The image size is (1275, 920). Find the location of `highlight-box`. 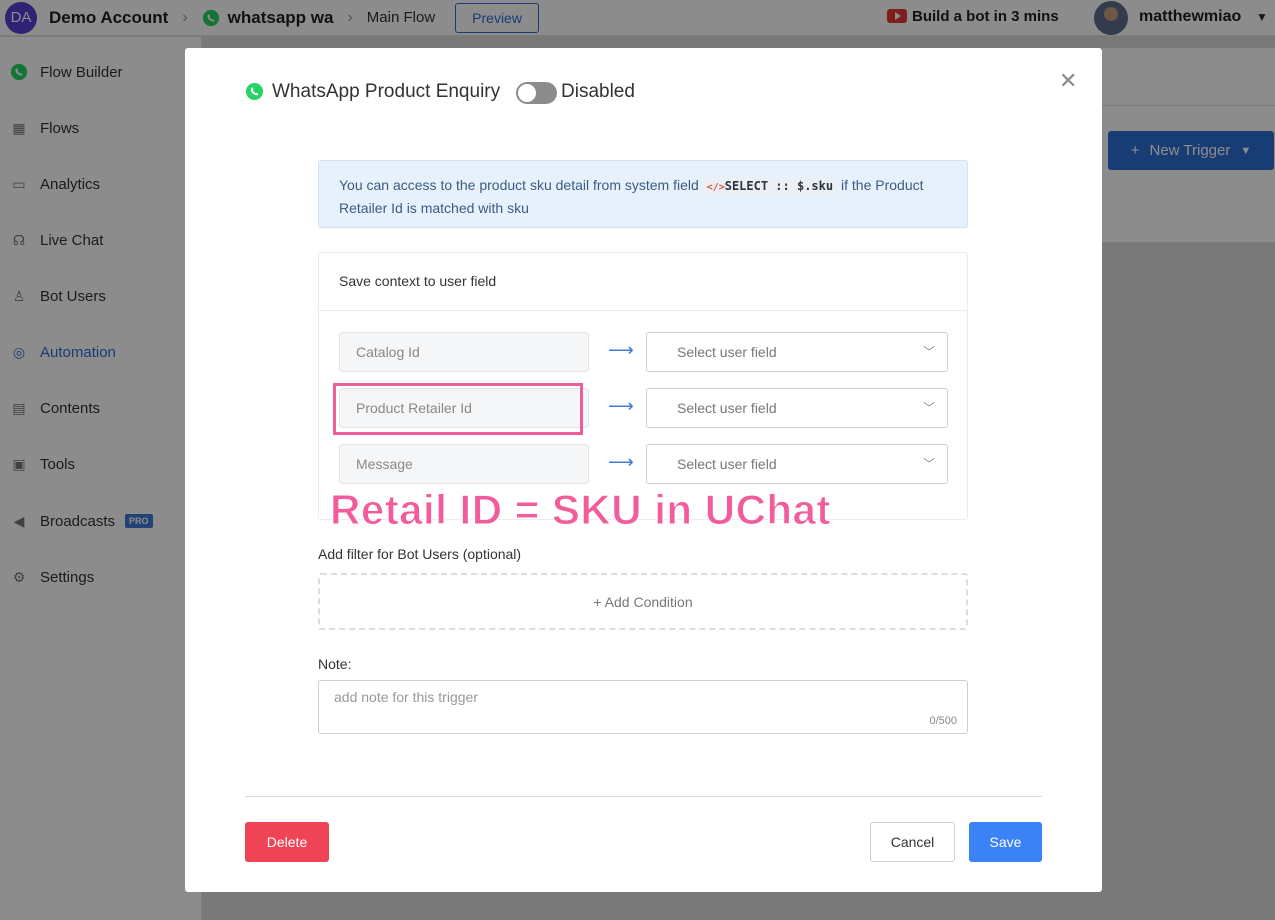

highlight-box is located at coordinates (458, 409).